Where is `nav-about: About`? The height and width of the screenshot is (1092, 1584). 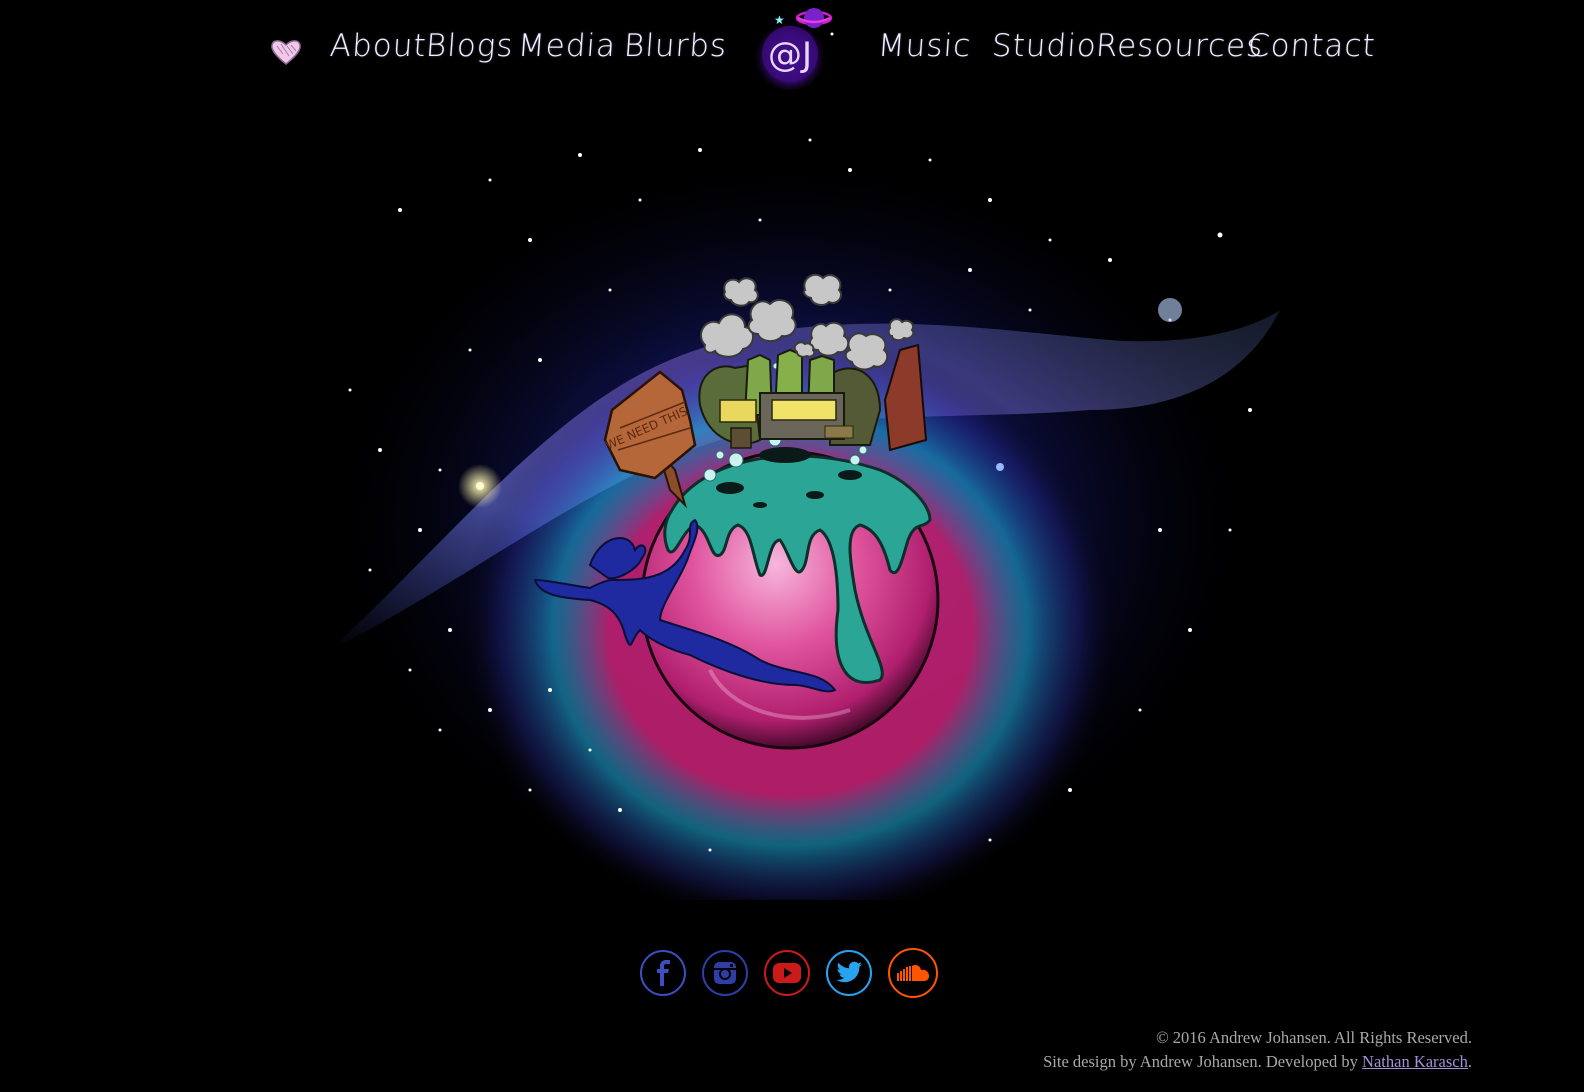 nav-about: About is located at coordinates (378, 46).